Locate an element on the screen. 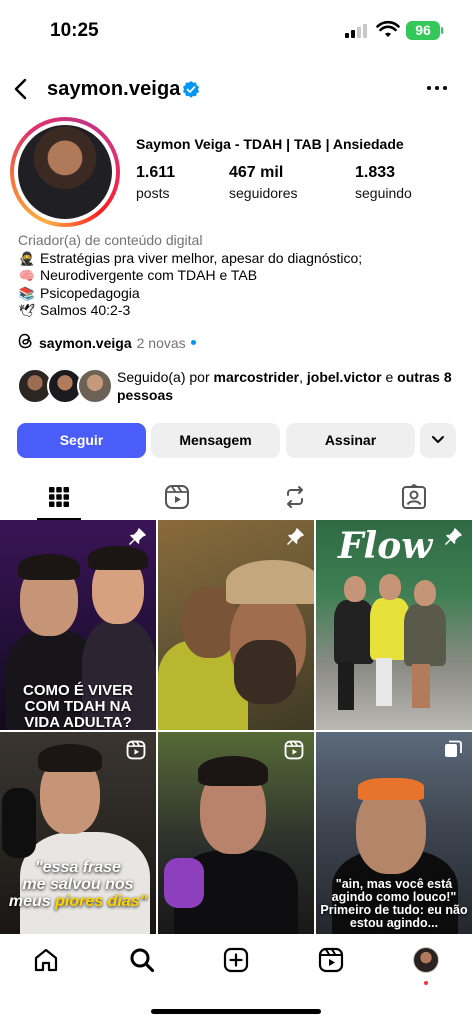 The image size is (473, 1024). nav-create is located at coordinates (236, 960).